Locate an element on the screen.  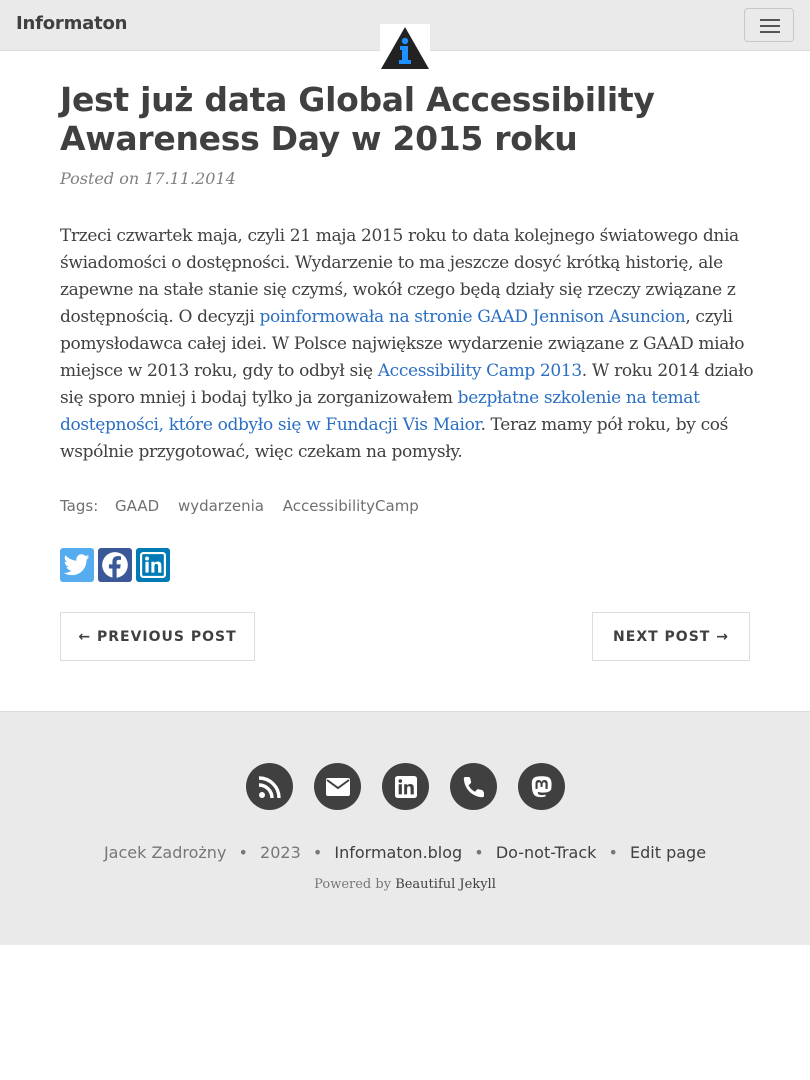
envelope-icon is located at coordinates (337, 786).